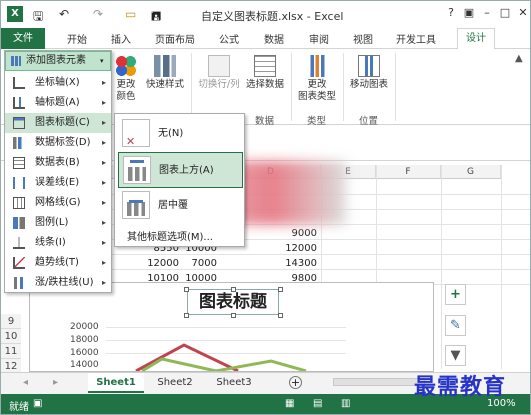 The height and width of the screenshot is (415, 531). Describe the element at coordinates (58, 263) in the screenshot. I see `menu-item-trendline: 趋势线(T) ▸` at that location.